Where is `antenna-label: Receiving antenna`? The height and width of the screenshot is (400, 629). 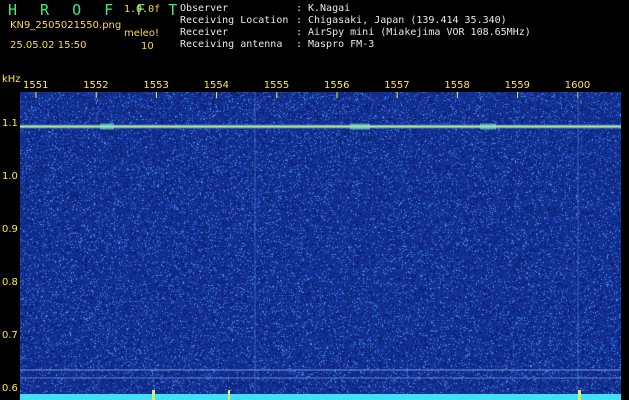 antenna-label: Receiving antenna is located at coordinates (231, 44).